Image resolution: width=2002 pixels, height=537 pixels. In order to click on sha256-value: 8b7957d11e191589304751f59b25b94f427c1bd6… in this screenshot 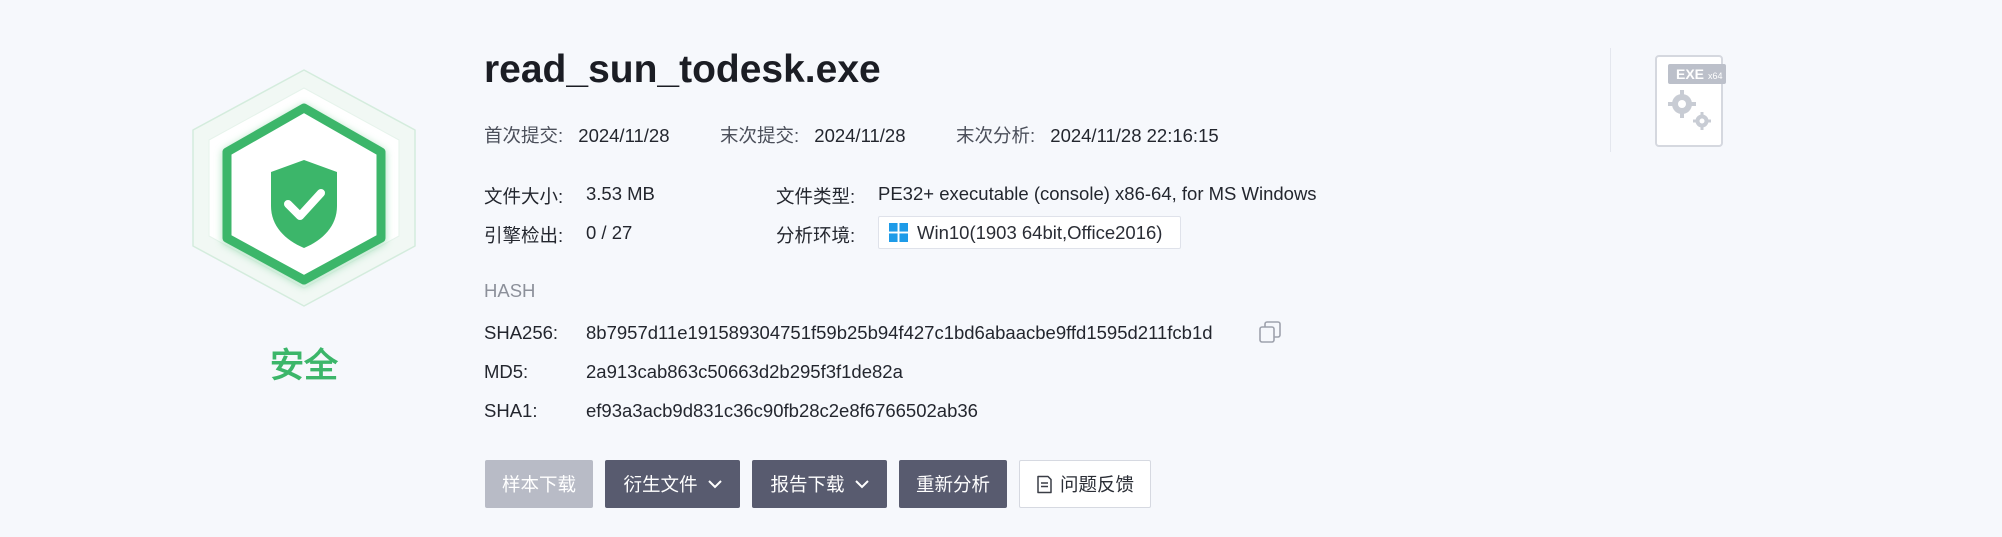, I will do `click(899, 333)`.